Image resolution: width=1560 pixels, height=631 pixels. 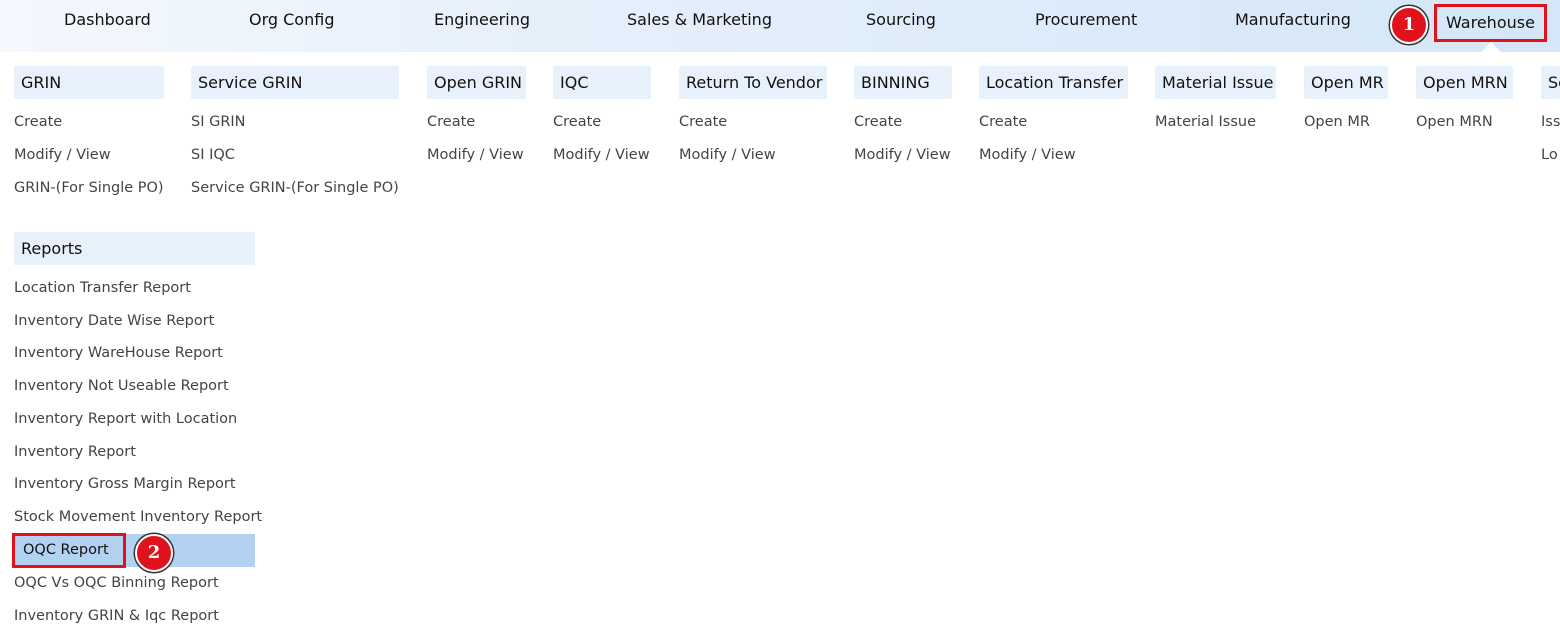 I want to click on nav-sourcing: Sourcing, so click(x=901, y=20).